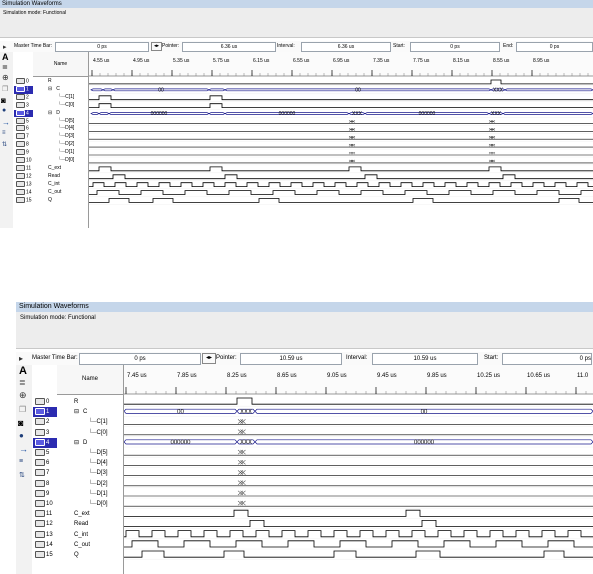 The width and height of the screenshot is (593, 574). Describe the element at coordinates (229, 47) in the screenshot. I see `pointer-field: 6.36 us` at that location.